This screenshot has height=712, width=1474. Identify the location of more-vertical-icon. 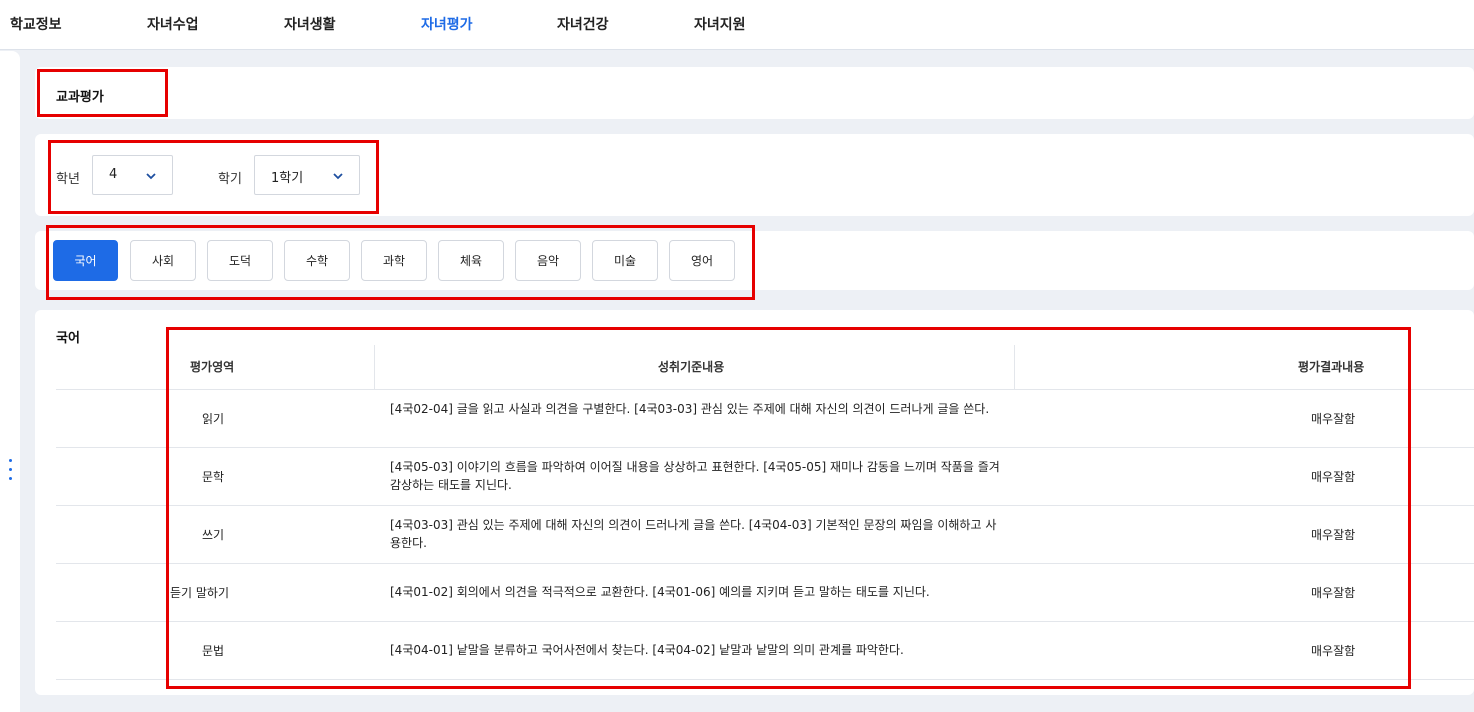
(11, 472).